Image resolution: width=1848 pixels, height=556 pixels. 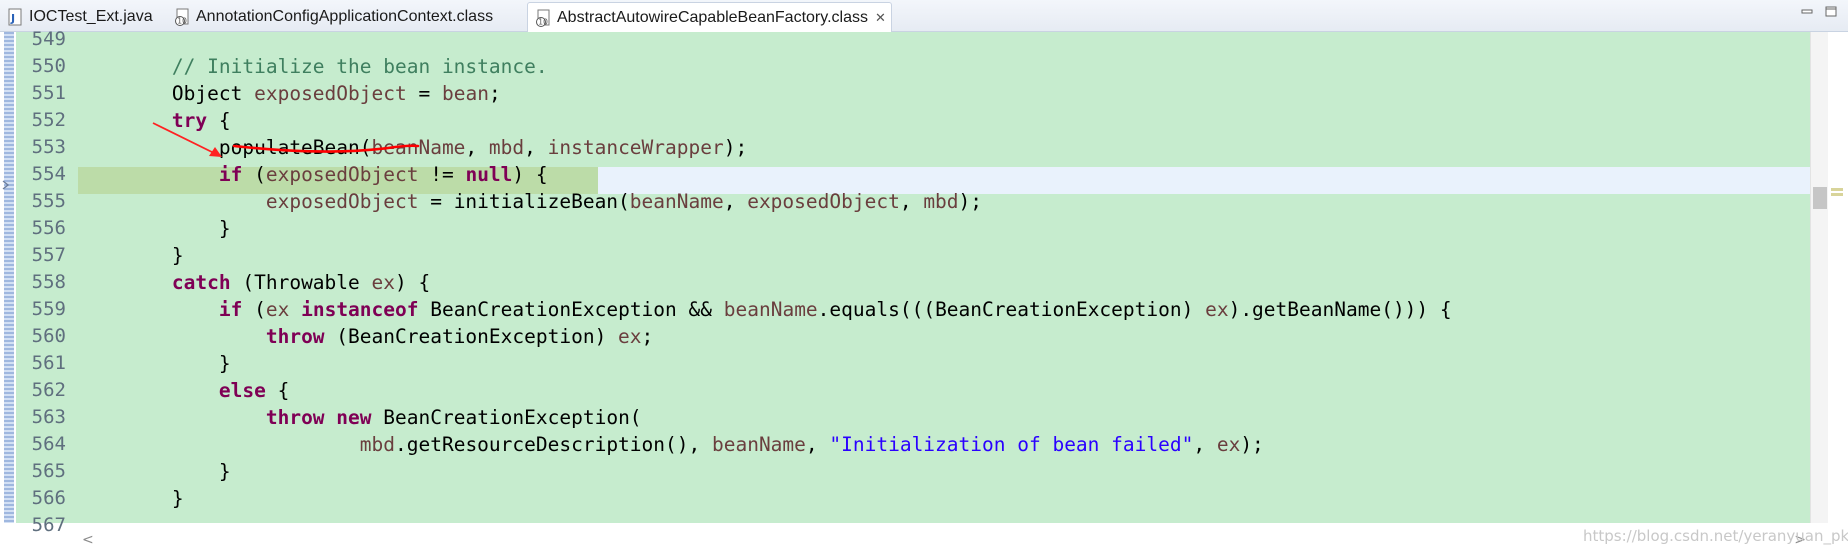 What do you see at coordinates (48, 93) in the screenshot?
I see `line-number: 551` at bounding box center [48, 93].